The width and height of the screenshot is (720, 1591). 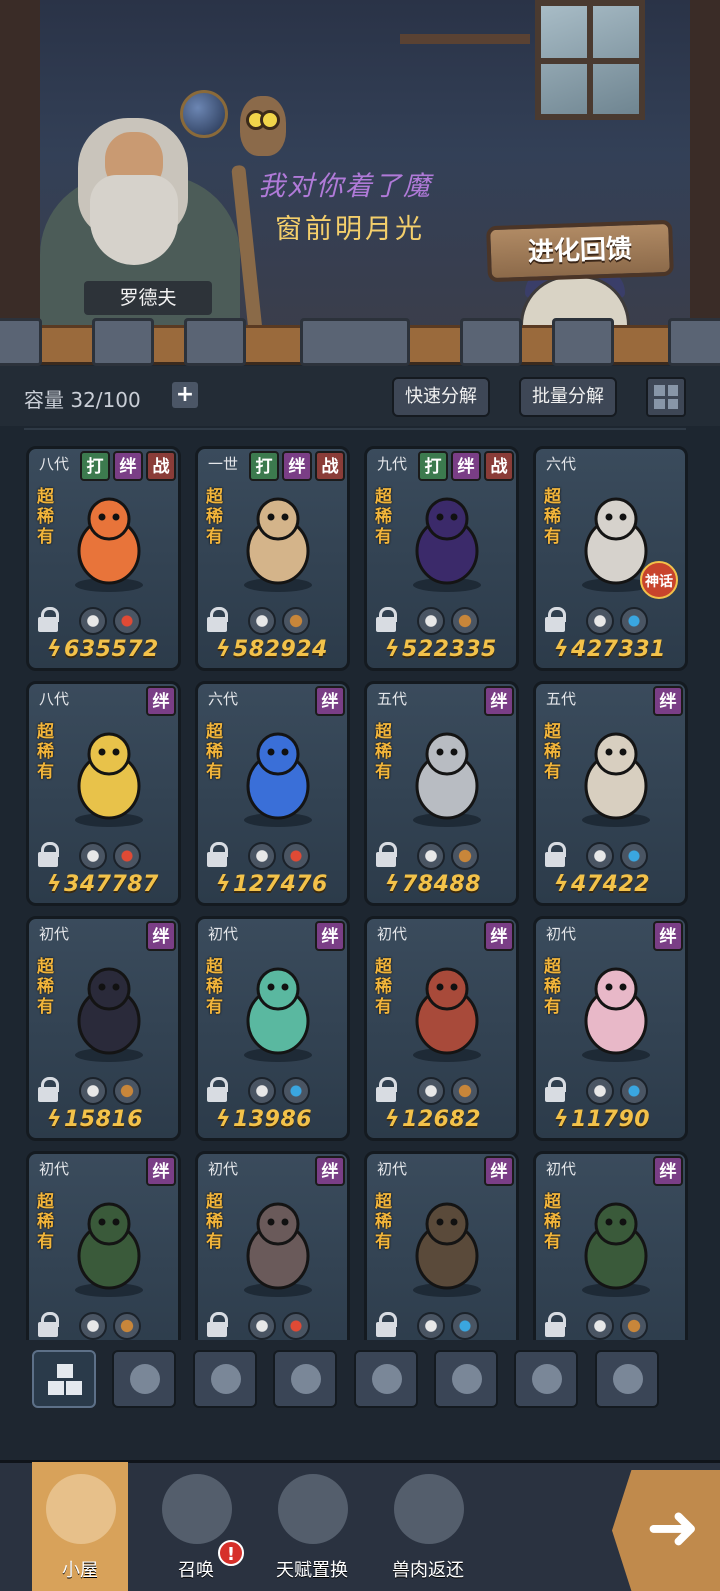 What do you see at coordinates (561, 934) in the screenshot?
I see `generation-label: 初代` at bounding box center [561, 934].